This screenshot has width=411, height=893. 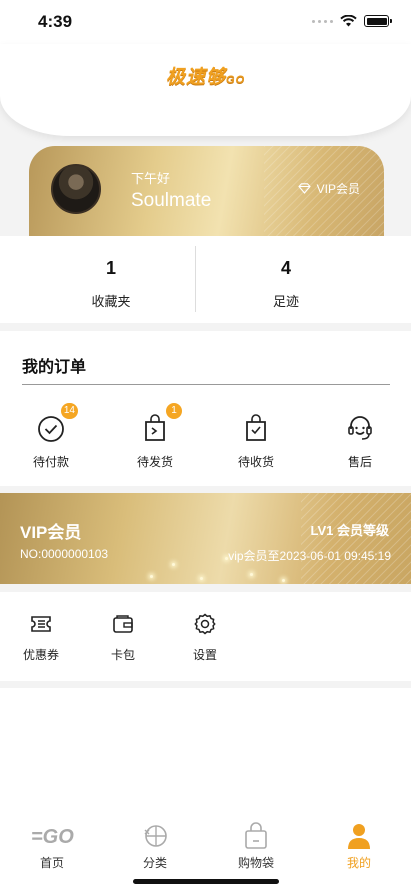 I want to click on vip-title: VIP会员, so click(x=51, y=532).